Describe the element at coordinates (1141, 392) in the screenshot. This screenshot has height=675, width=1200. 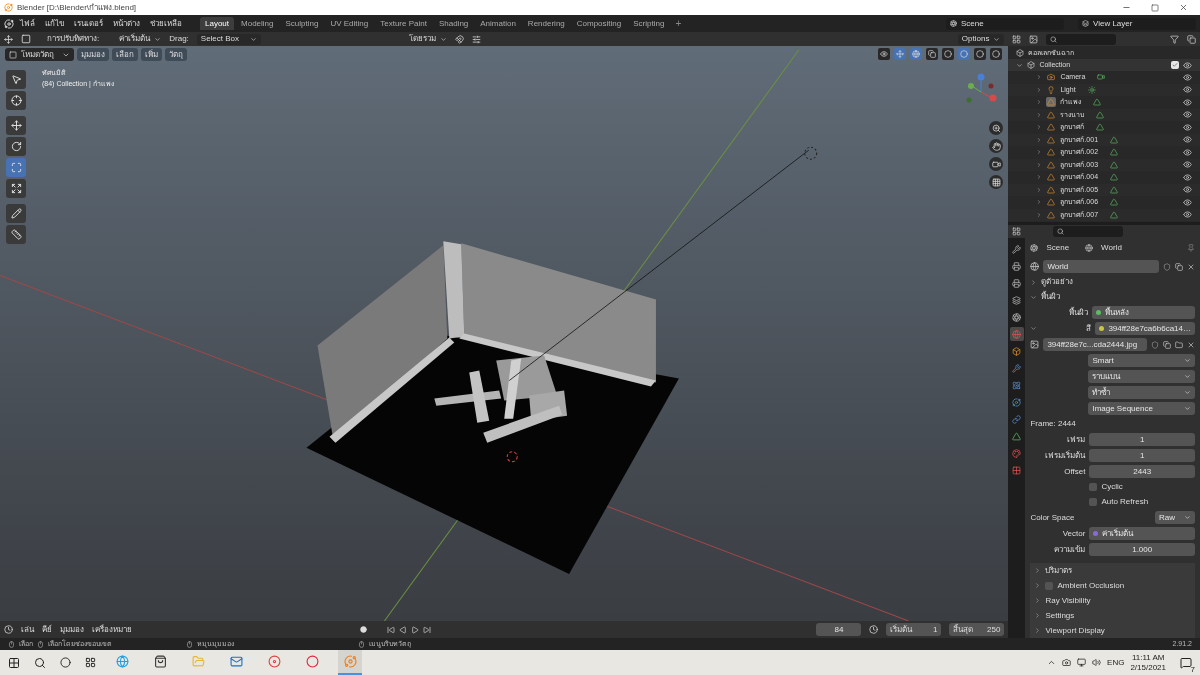
I see `dropdown: ทำซ้ำ` at that location.